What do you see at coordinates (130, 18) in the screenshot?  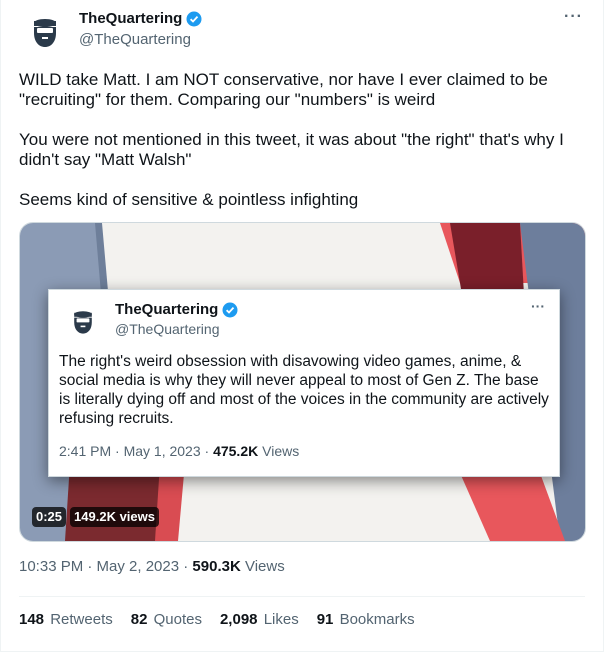 I see `author-name-text: TheQuartering` at bounding box center [130, 18].